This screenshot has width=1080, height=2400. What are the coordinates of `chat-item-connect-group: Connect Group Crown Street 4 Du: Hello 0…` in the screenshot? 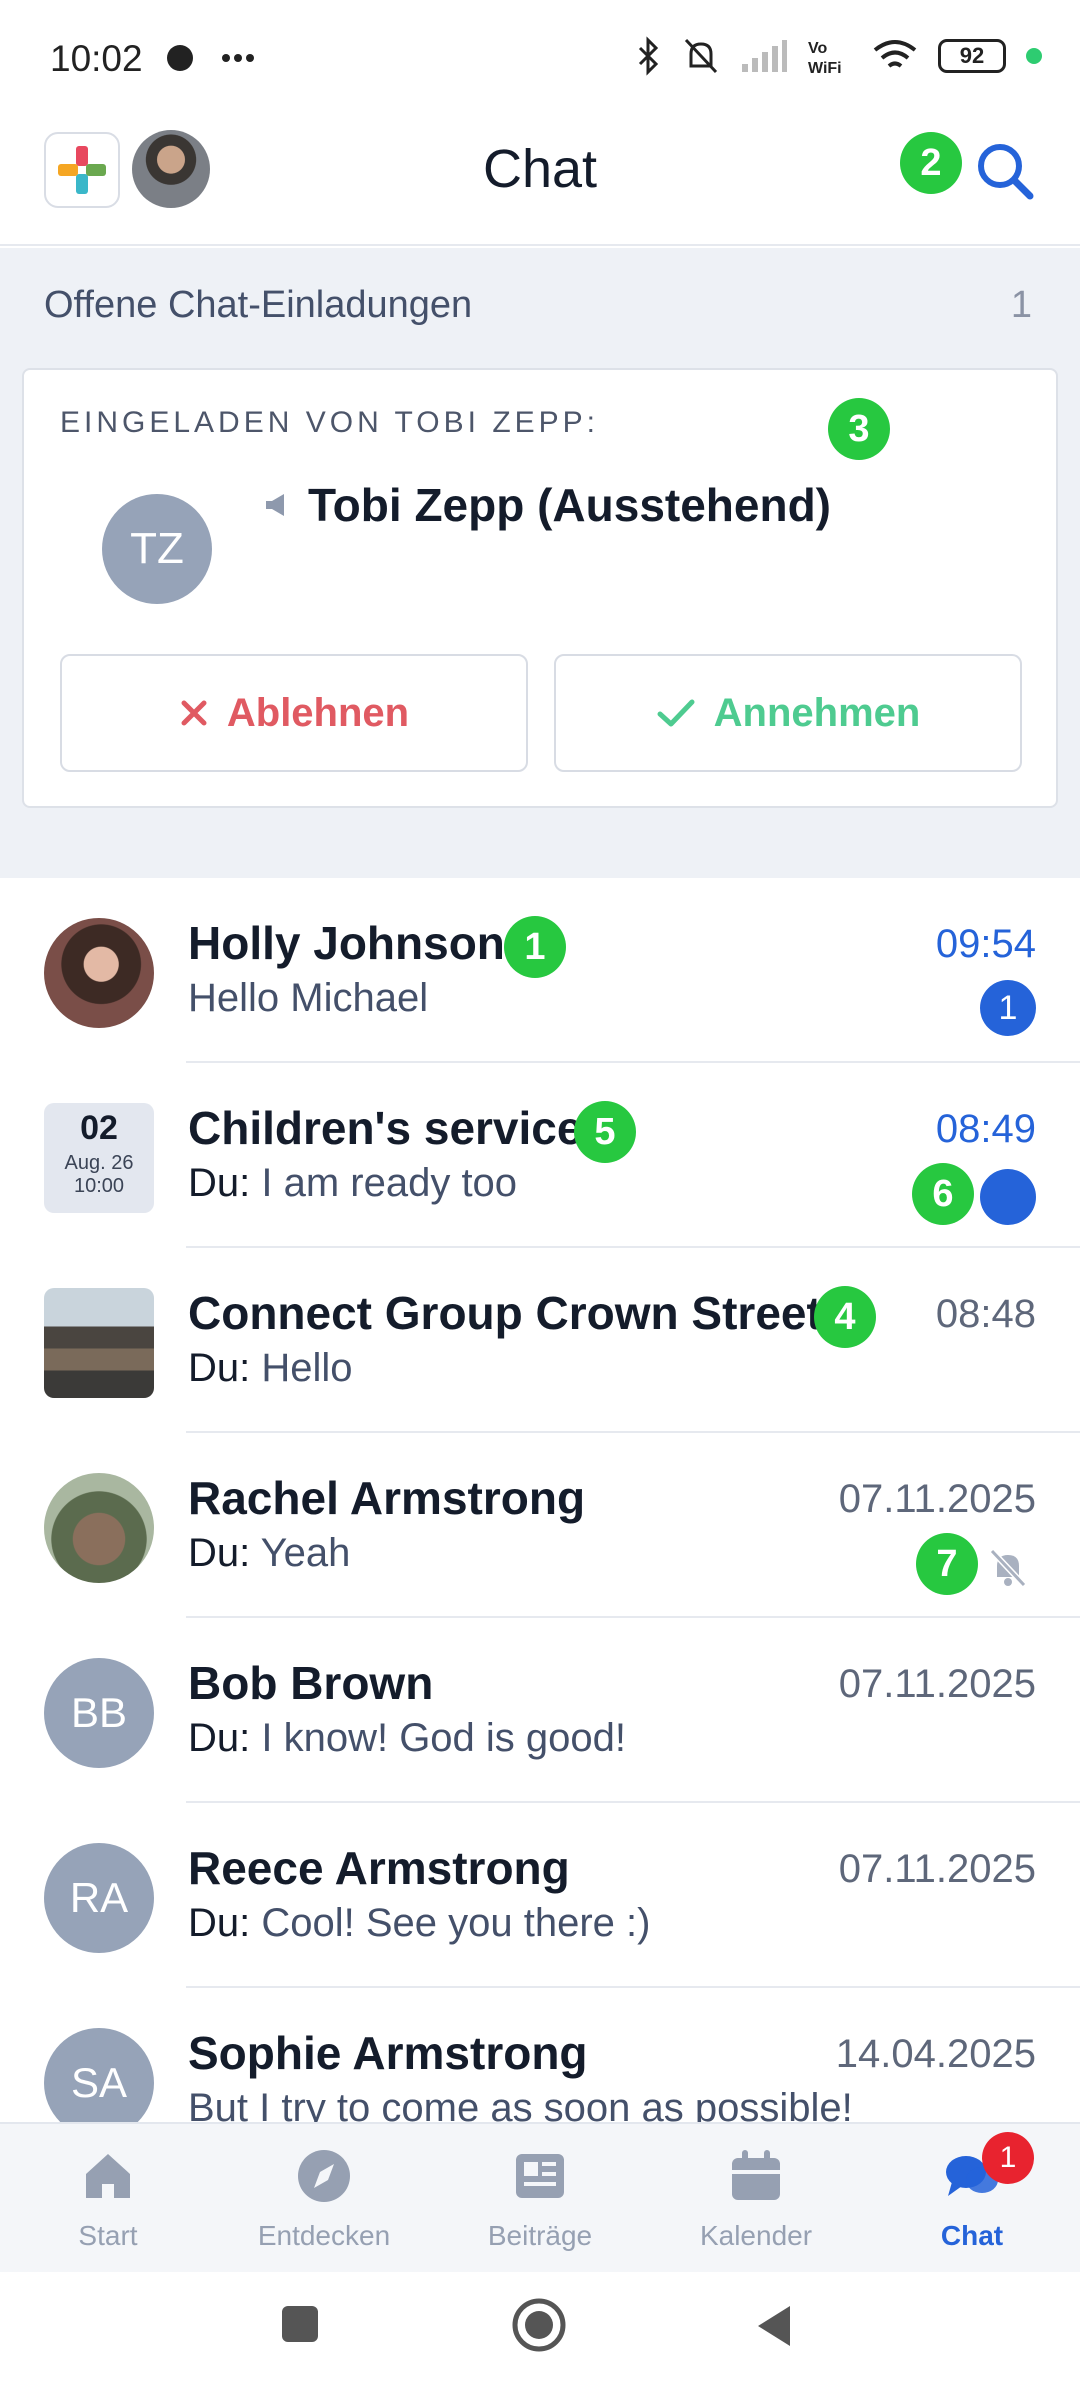 It's located at (540, 1340).